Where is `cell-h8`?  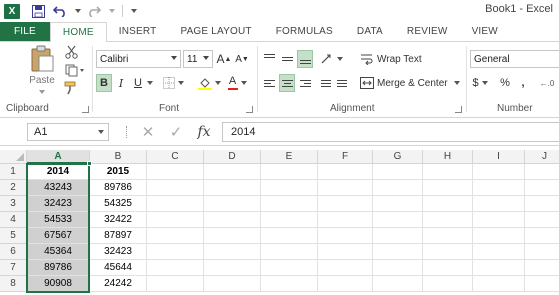
cell-h8 is located at coordinates (448, 284).